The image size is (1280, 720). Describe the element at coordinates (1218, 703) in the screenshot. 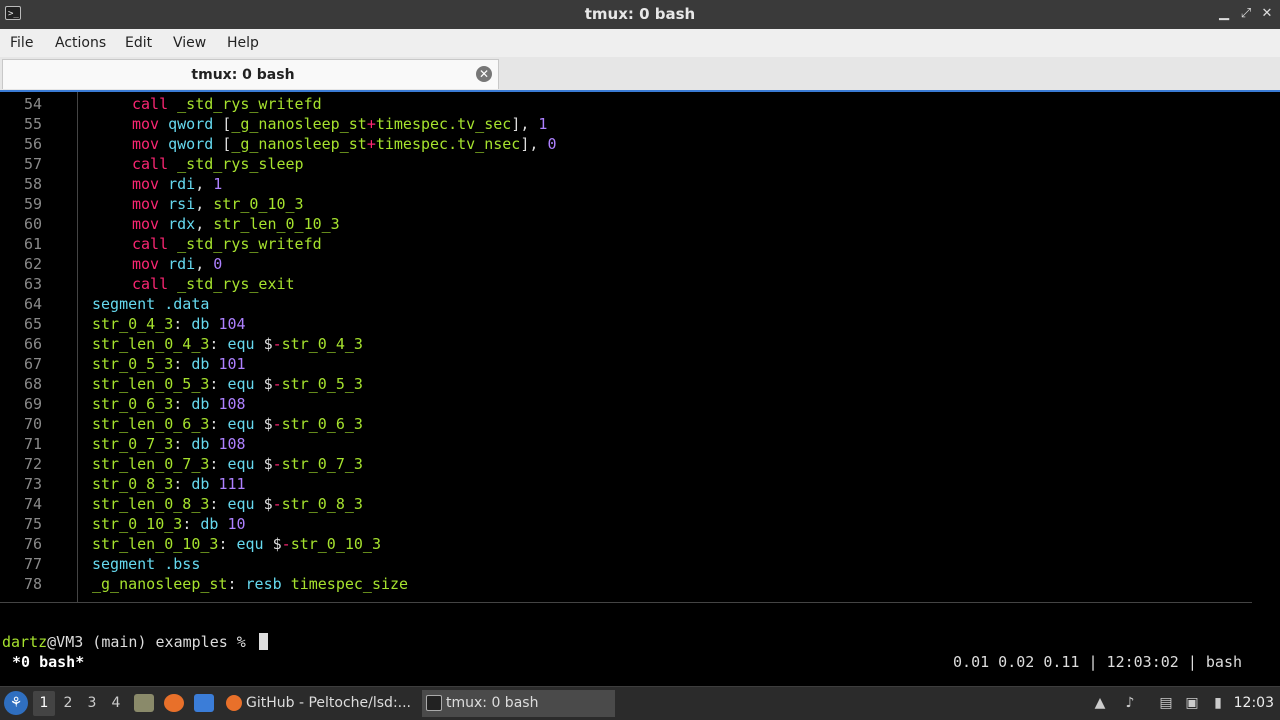

I see `battery-icon: ▮` at that location.